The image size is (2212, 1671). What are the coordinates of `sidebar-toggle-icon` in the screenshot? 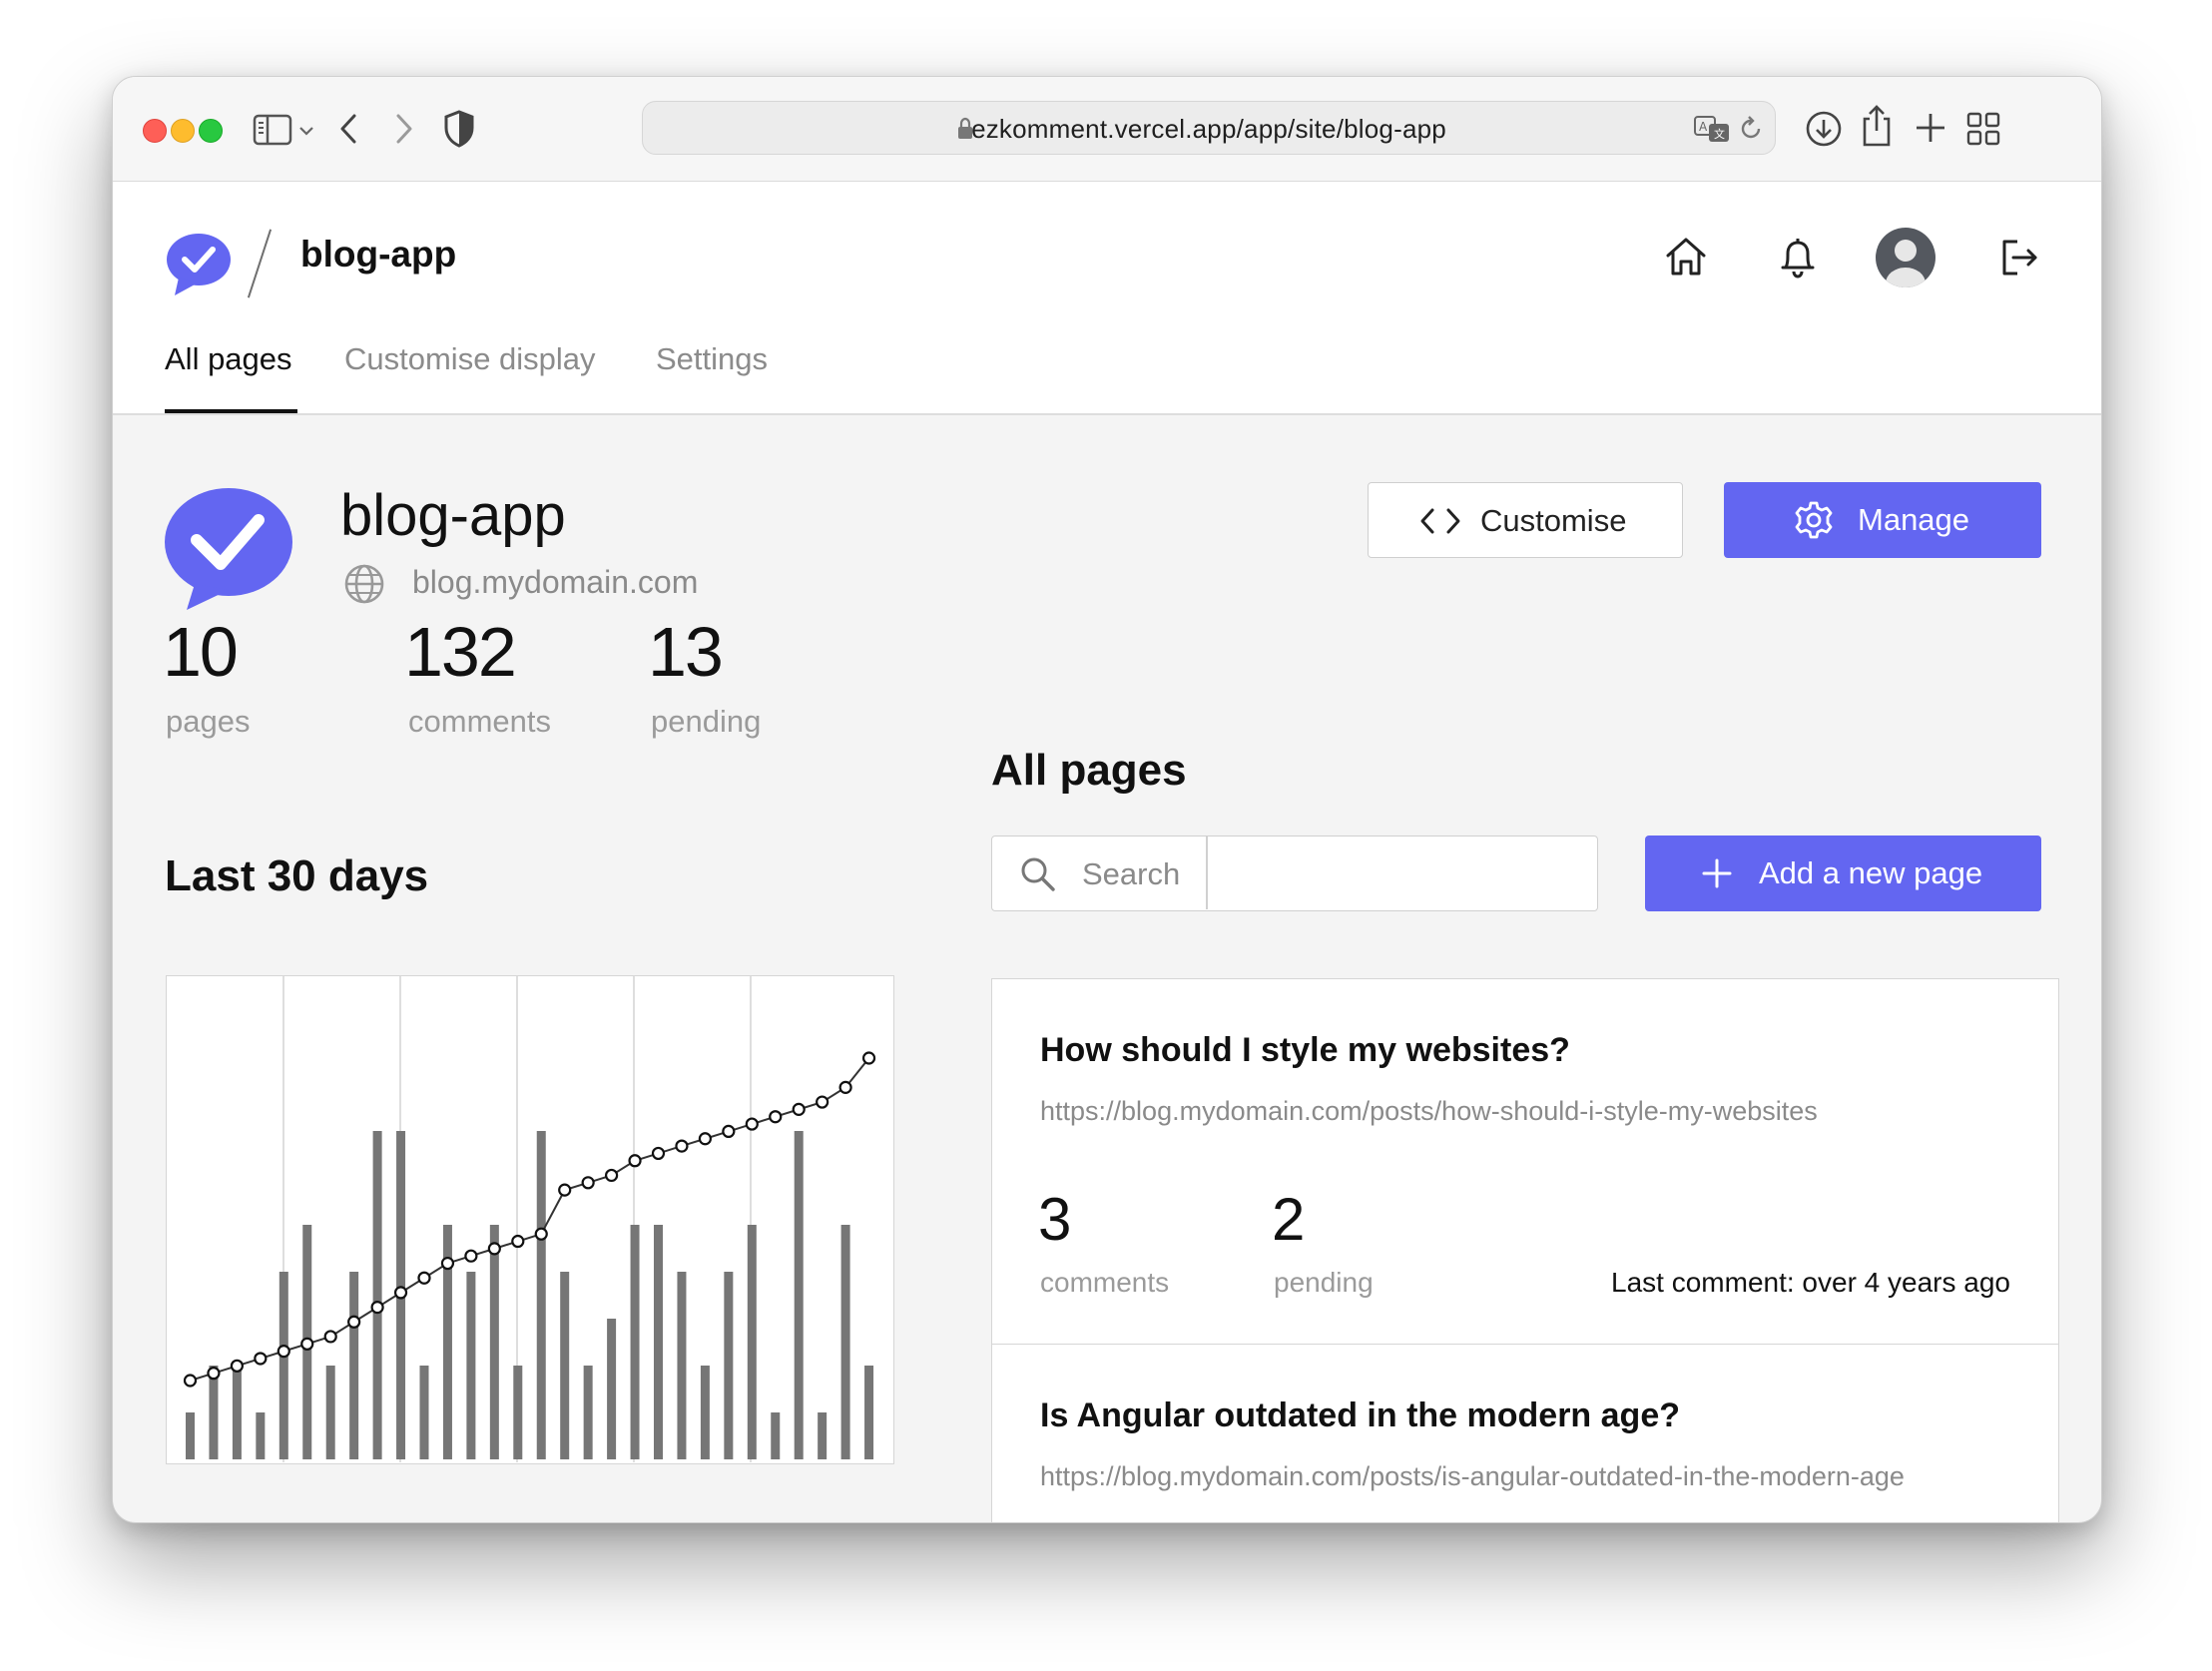 It's located at (272, 130).